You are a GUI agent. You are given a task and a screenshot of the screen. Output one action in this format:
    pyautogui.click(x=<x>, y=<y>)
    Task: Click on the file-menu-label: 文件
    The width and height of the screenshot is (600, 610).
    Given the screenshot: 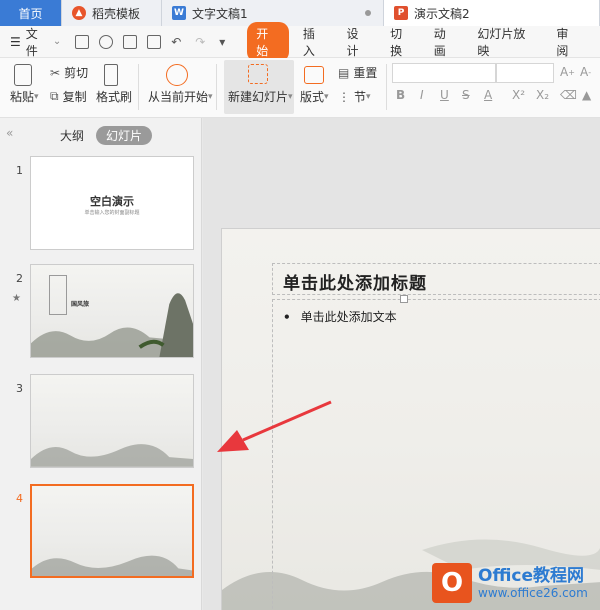 What is the action you would take?
    pyautogui.click(x=31, y=42)
    